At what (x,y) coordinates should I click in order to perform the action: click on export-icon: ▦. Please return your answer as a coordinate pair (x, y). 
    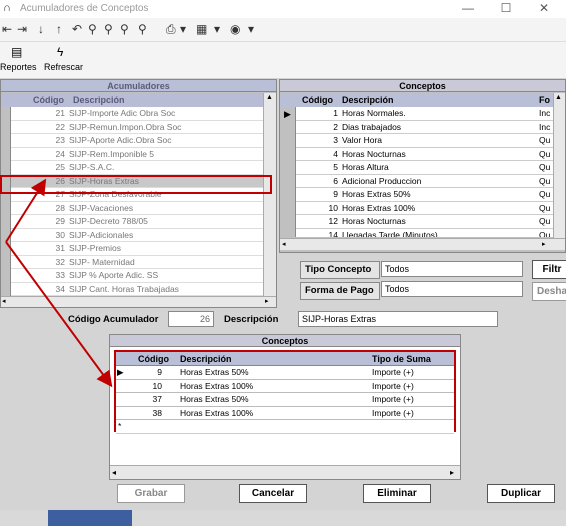
    Looking at the image, I should click on (201, 29).